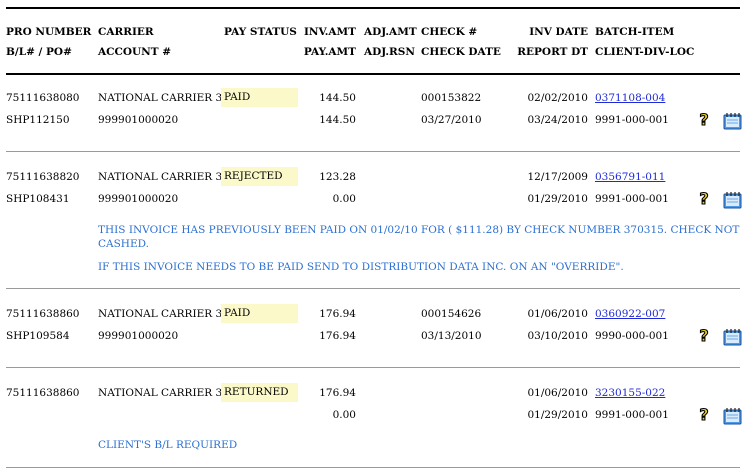 Image resolution: width=754 pixels, height=476 pixels. Describe the element at coordinates (43, 177) in the screenshot. I see `pro-number: 75111638820` at that location.